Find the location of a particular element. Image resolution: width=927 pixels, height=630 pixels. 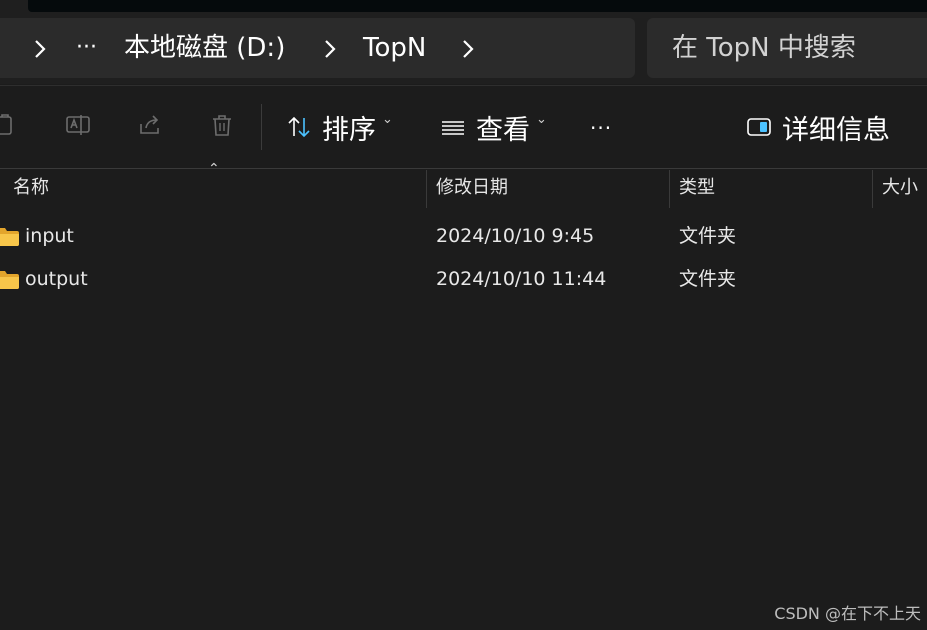

column-header-size: 大小 is located at coordinates (900, 188).